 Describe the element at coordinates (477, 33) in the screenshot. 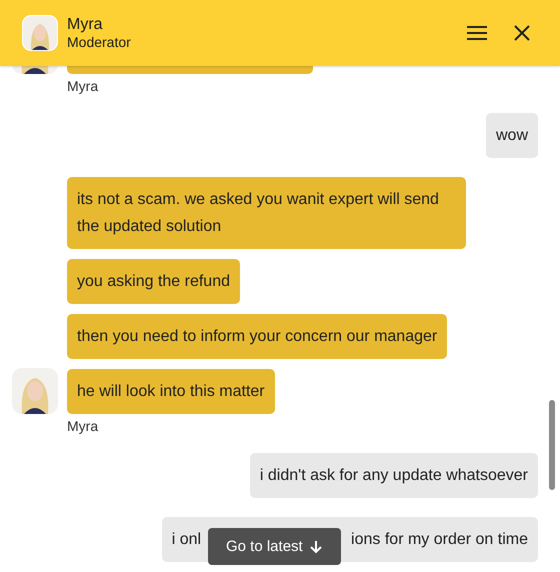

I see `menu-icon` at that location.